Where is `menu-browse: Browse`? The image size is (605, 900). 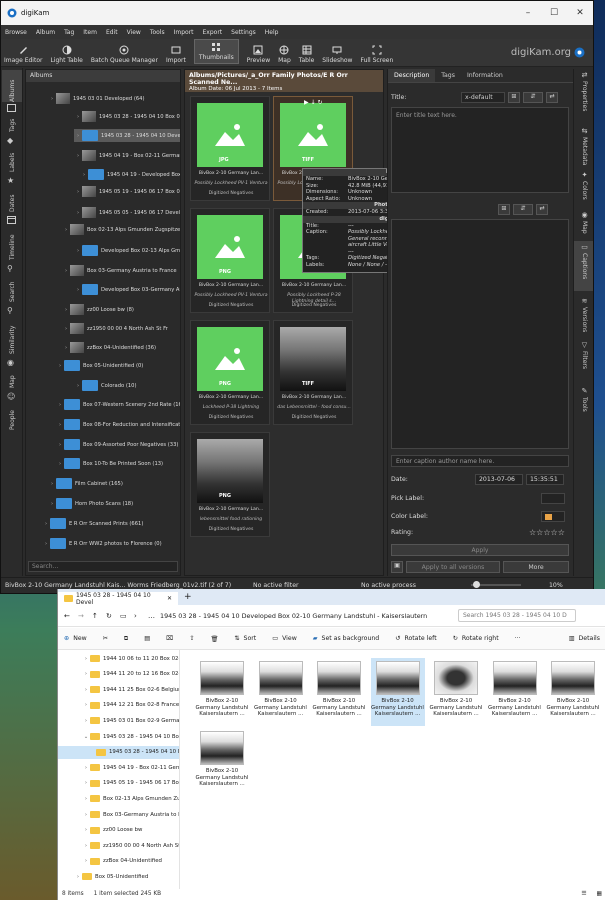
menu-browse: Browse is located at coordinates (16, 32).